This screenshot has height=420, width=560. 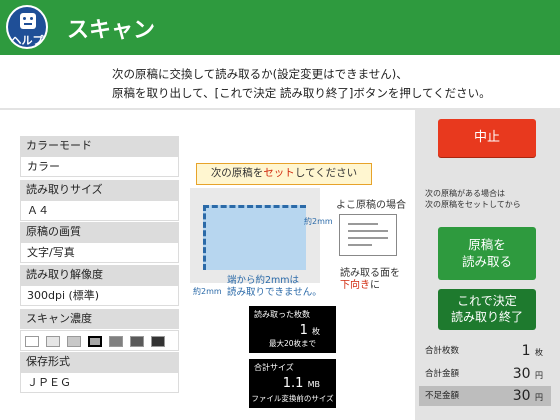 What do you see at coordinates (260, 74) in the screenshot?
I see `instruction-line-1: 次の原稿に交換して読み取るか(設定変更はできません)、` at bounding box center [260, 74].